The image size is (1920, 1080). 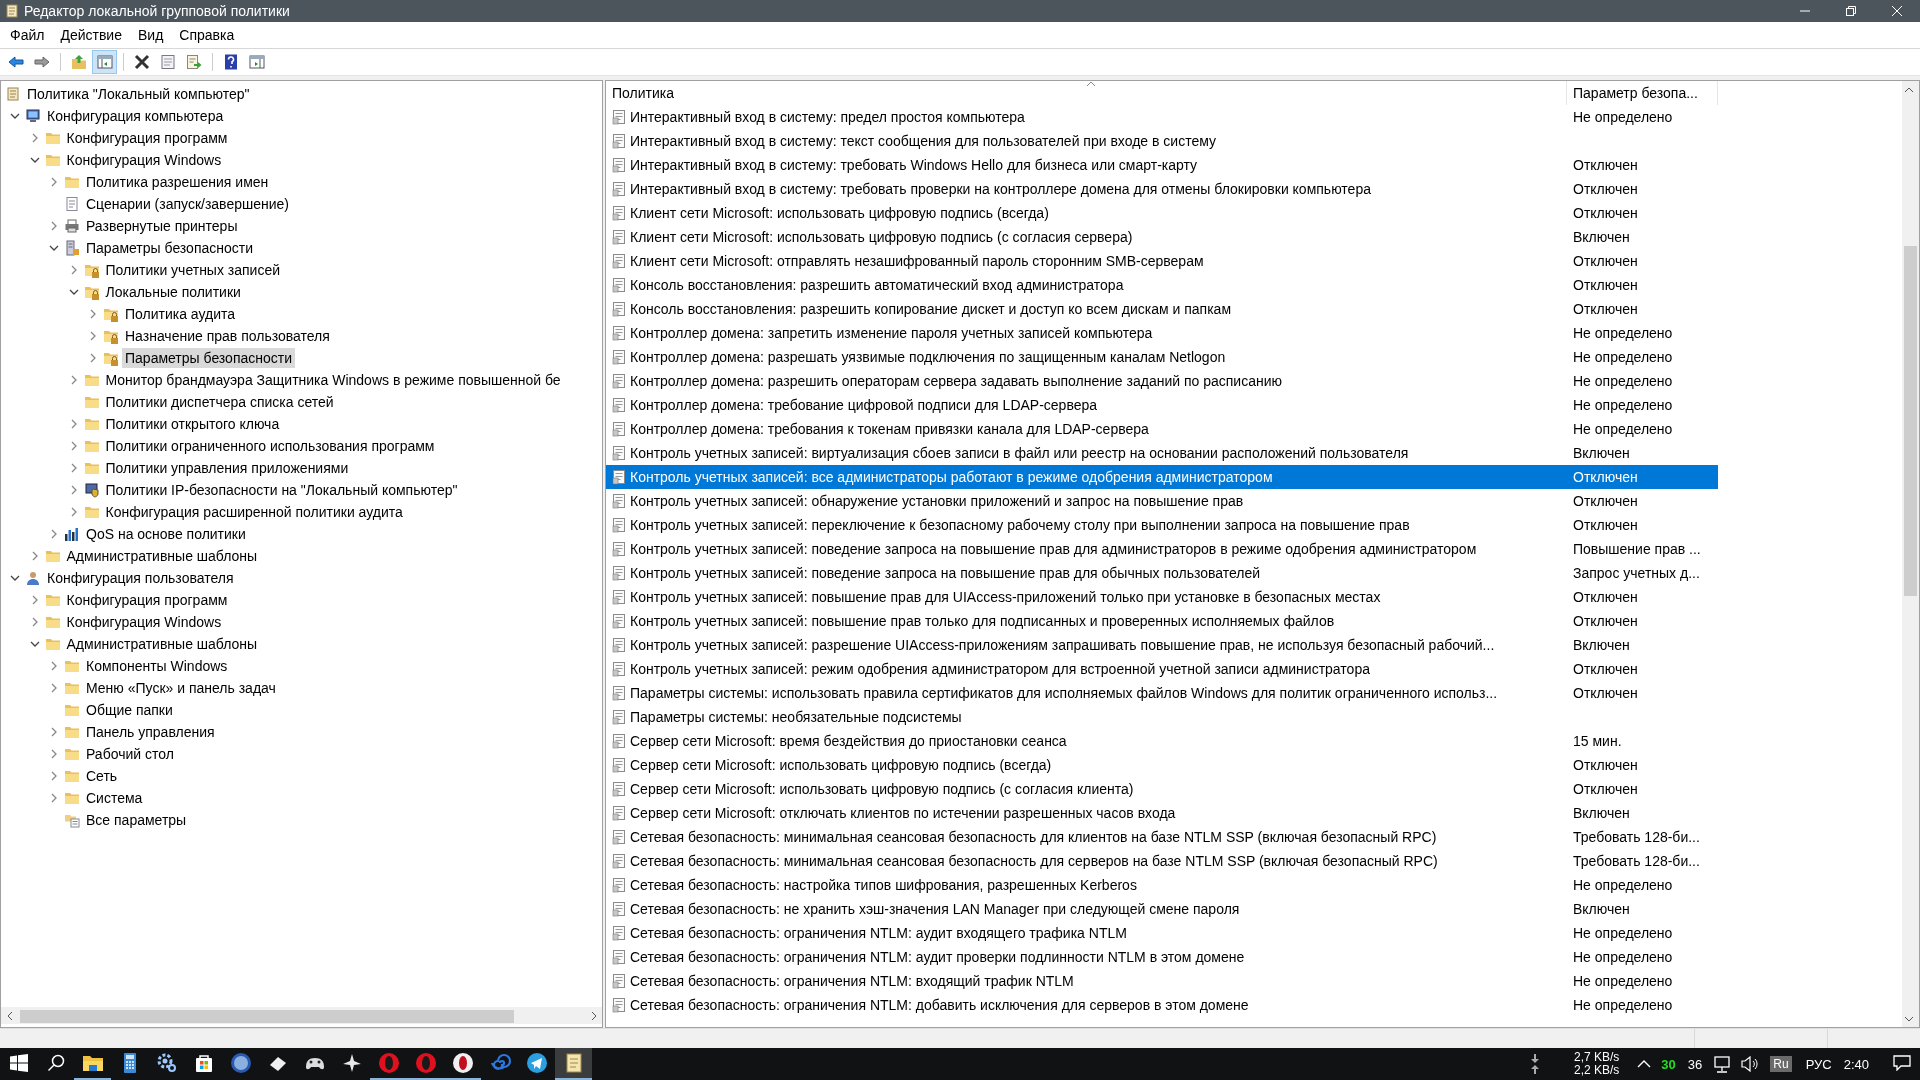 I want to click on tree-item: Компоненты Windows, so click(x=157, y=666).